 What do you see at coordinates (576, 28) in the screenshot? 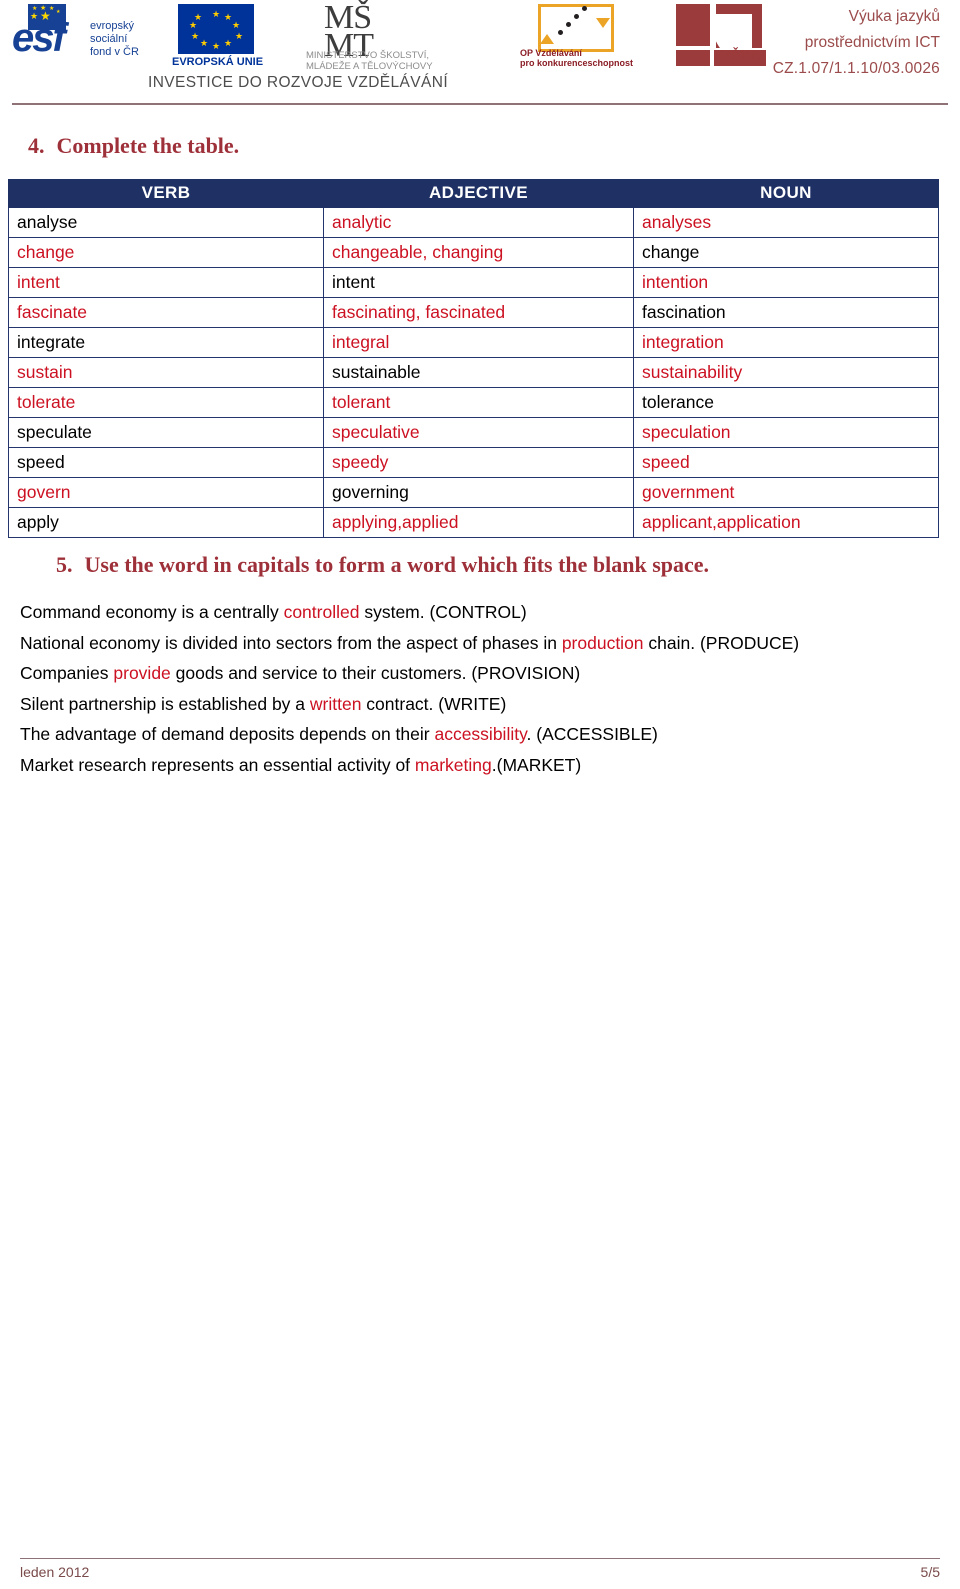
I see `opvk-square-shape` at bounding box center [576, 28].